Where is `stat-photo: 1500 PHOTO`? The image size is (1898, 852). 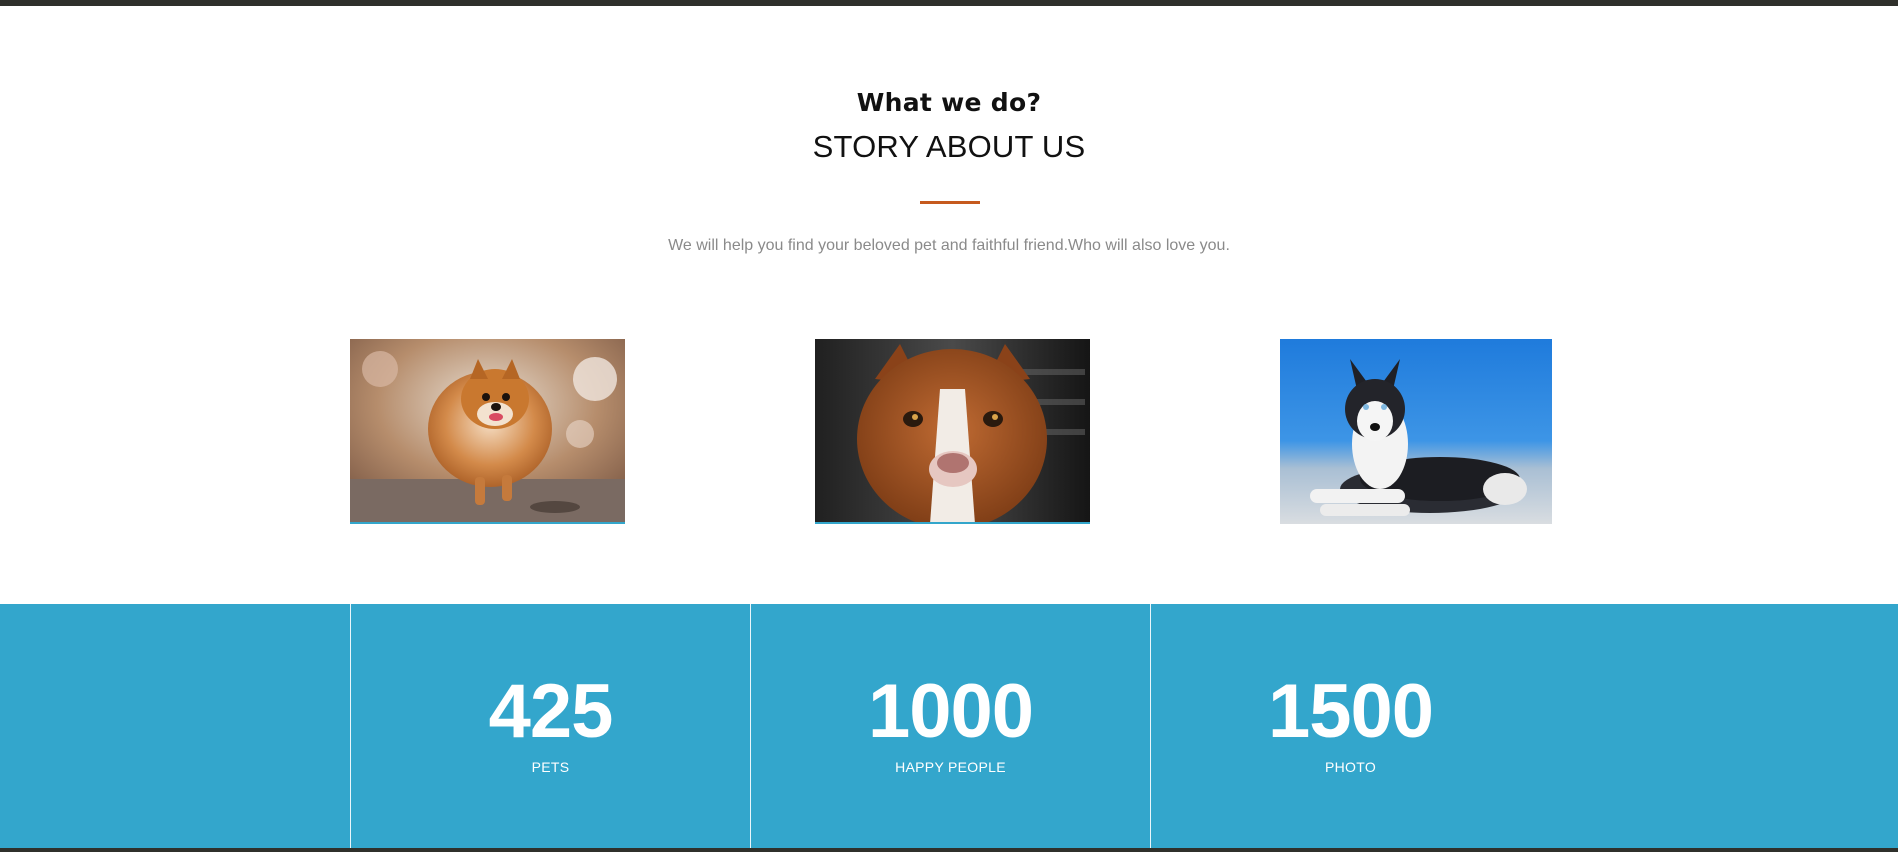 stat-photo: 1500 PHOTO is located at coordinates (1350, 726).